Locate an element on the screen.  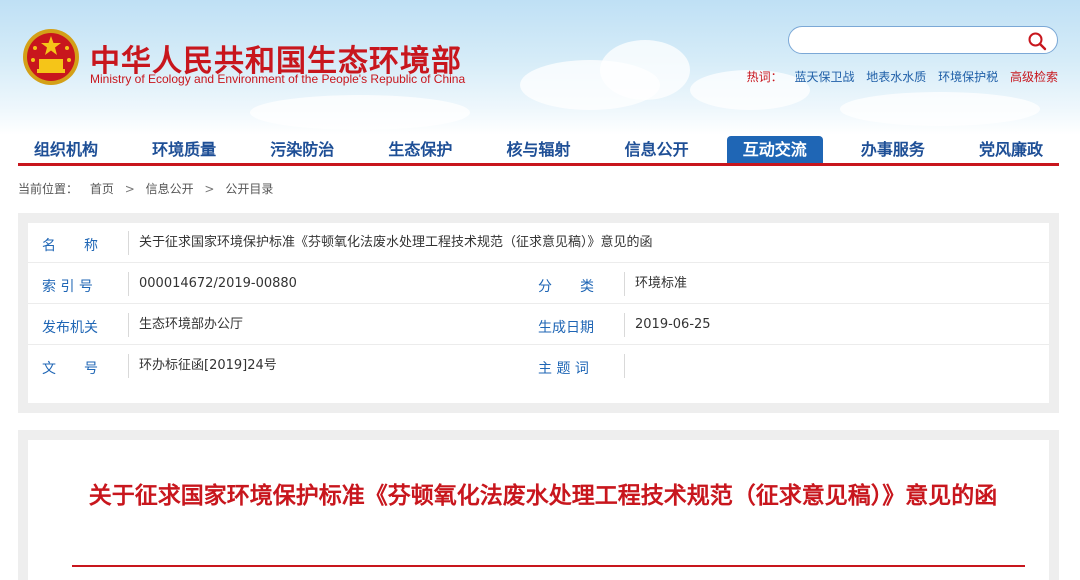
info-row-doc-no: 文 号 环办标征函[2019]24号 主 题 词 is located at coordinates (538, 366).